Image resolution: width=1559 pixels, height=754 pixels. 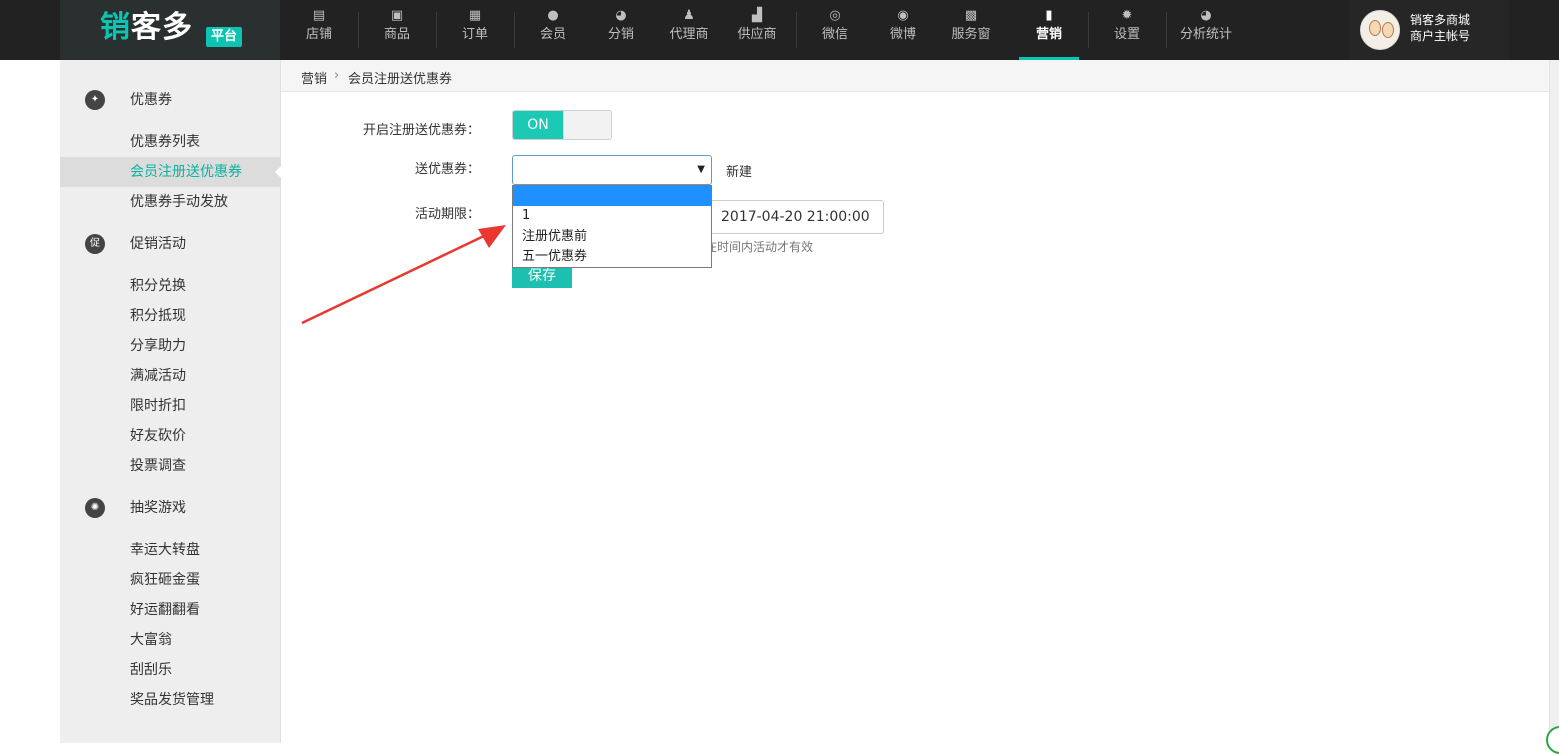 I want to click on nav-item-marketing: ▮ 营销, so click(x=1049, y=30).